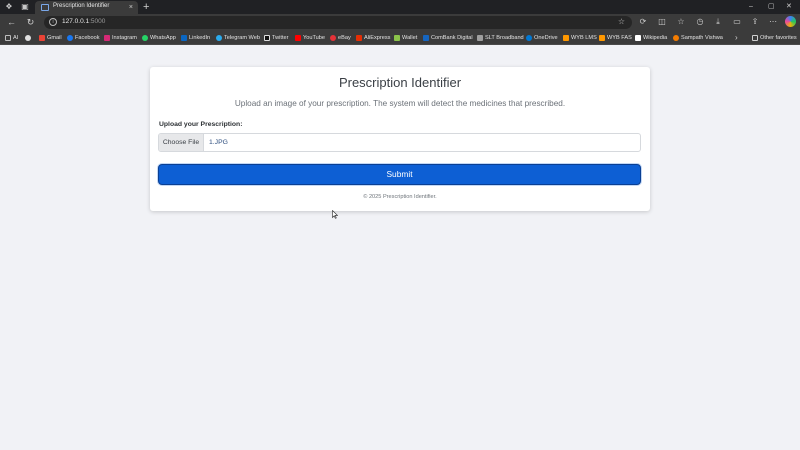  What do you see at coordinates (201, 124) in the screenshot?
I see `upload-label: Upload your Prescription:` at bounding box center [201, 124].